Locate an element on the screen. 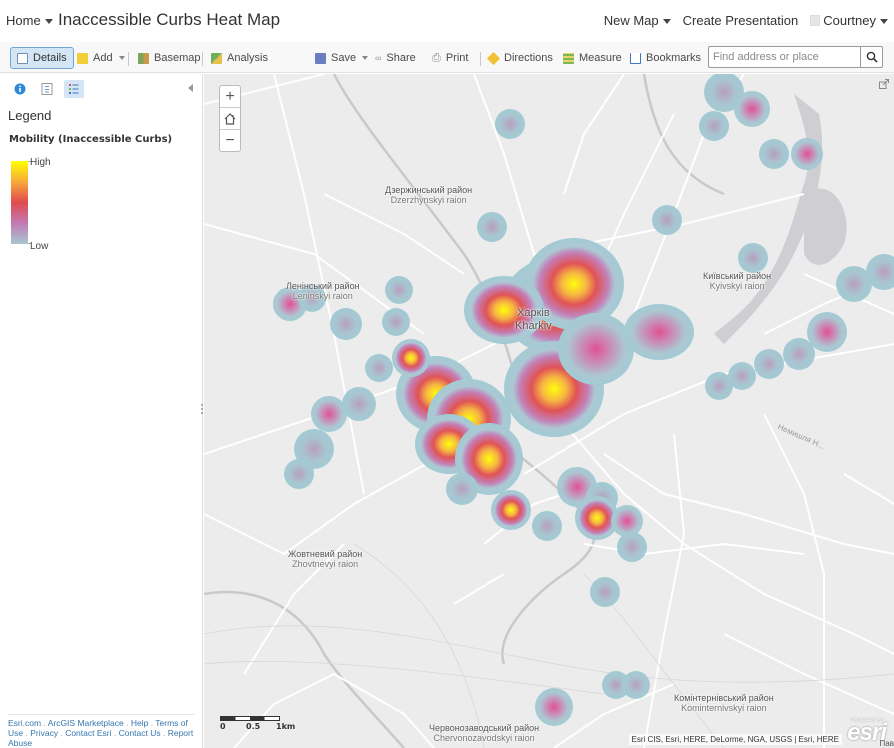 The width and height of the screenshot is (894, 748). save-icon is located at coordinates (320, 58).